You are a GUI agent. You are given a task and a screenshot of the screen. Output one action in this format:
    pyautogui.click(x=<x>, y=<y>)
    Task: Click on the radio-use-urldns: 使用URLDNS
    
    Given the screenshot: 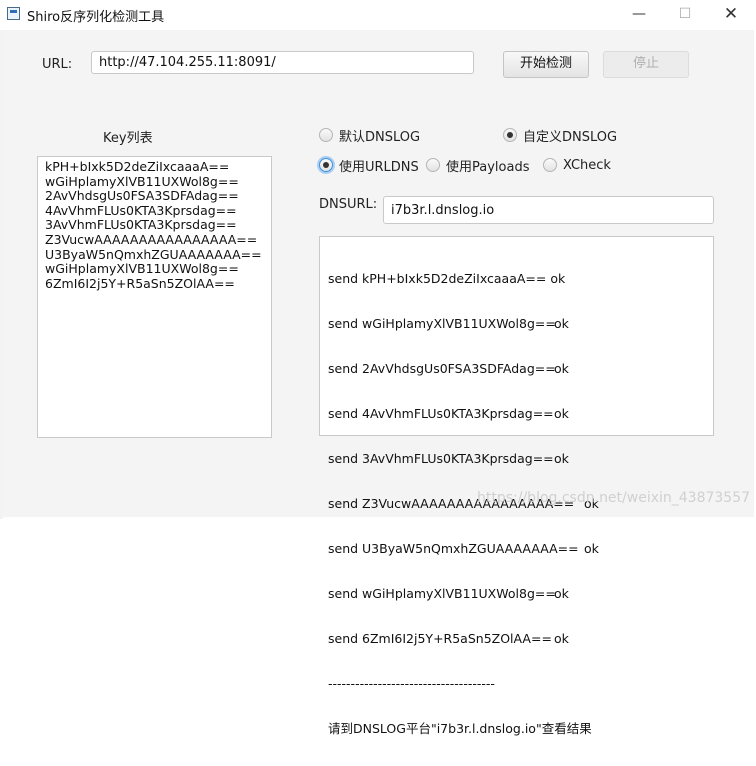 What is the action you would take?
    pyautogui.click(x=369, y=165)
    